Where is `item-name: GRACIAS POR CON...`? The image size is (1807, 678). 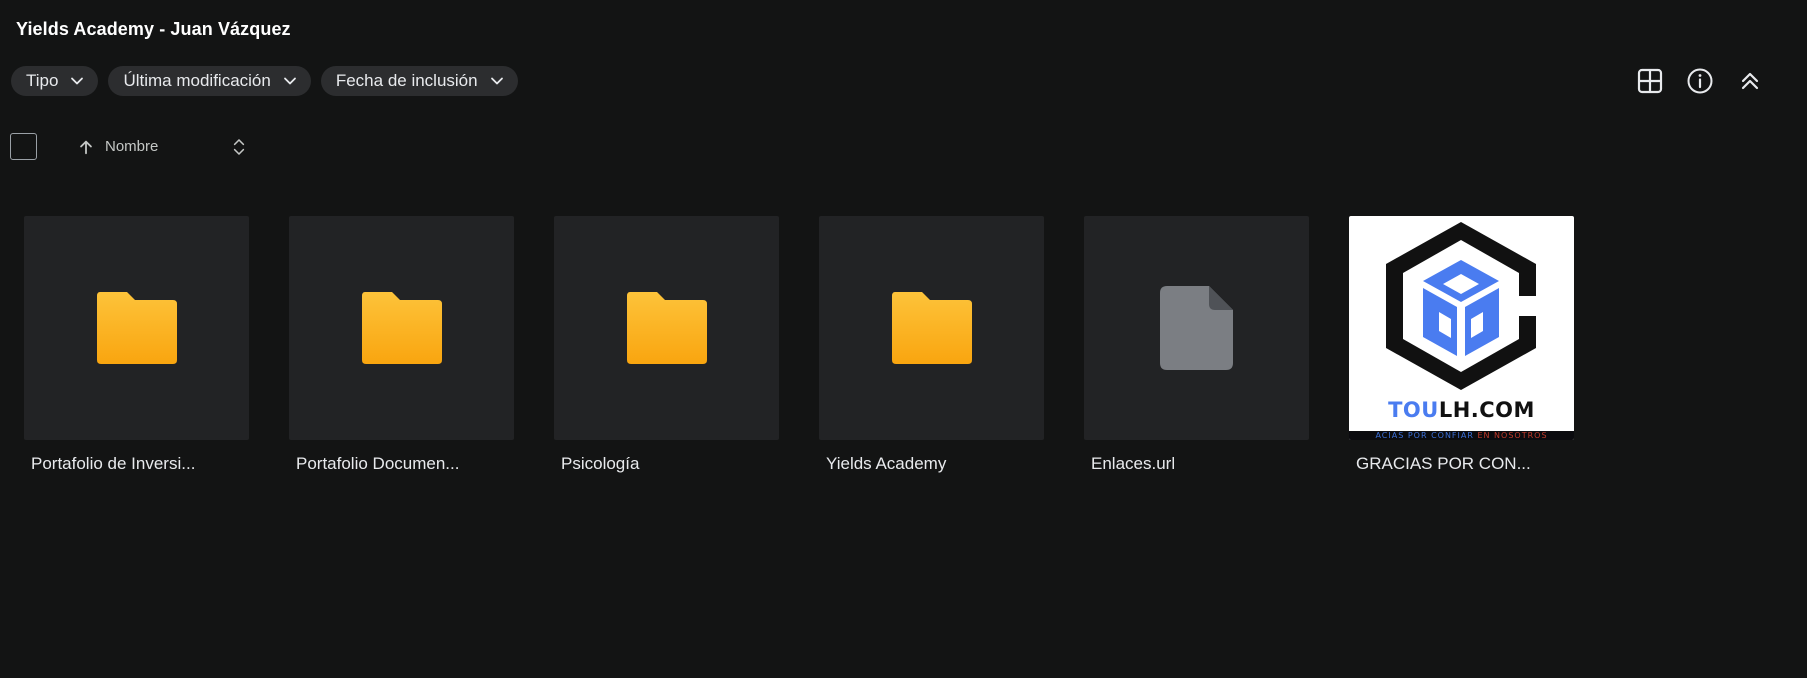 item-name: GRACIAS POR CON... is located at coordinates (1443, 463).